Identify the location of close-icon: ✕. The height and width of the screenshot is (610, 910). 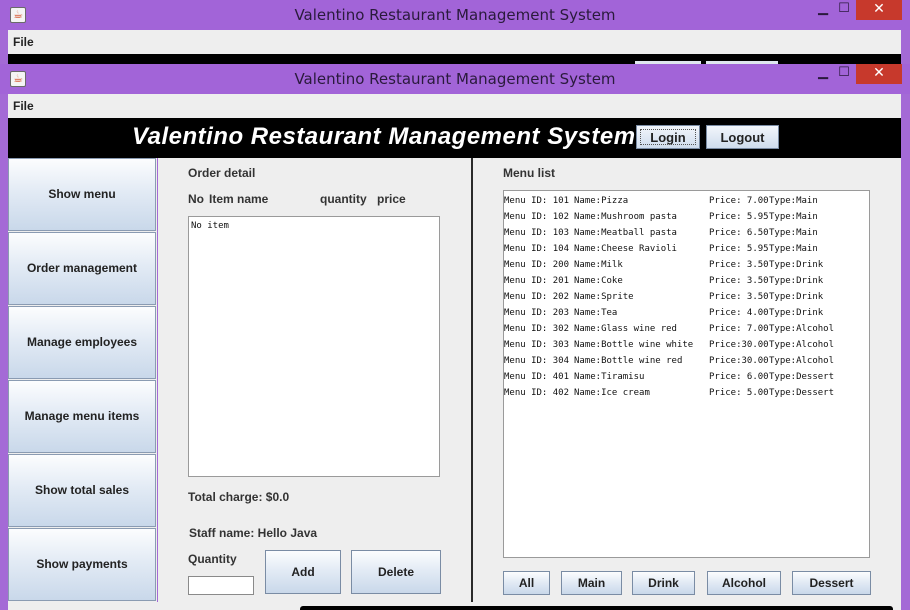
(879, 74).